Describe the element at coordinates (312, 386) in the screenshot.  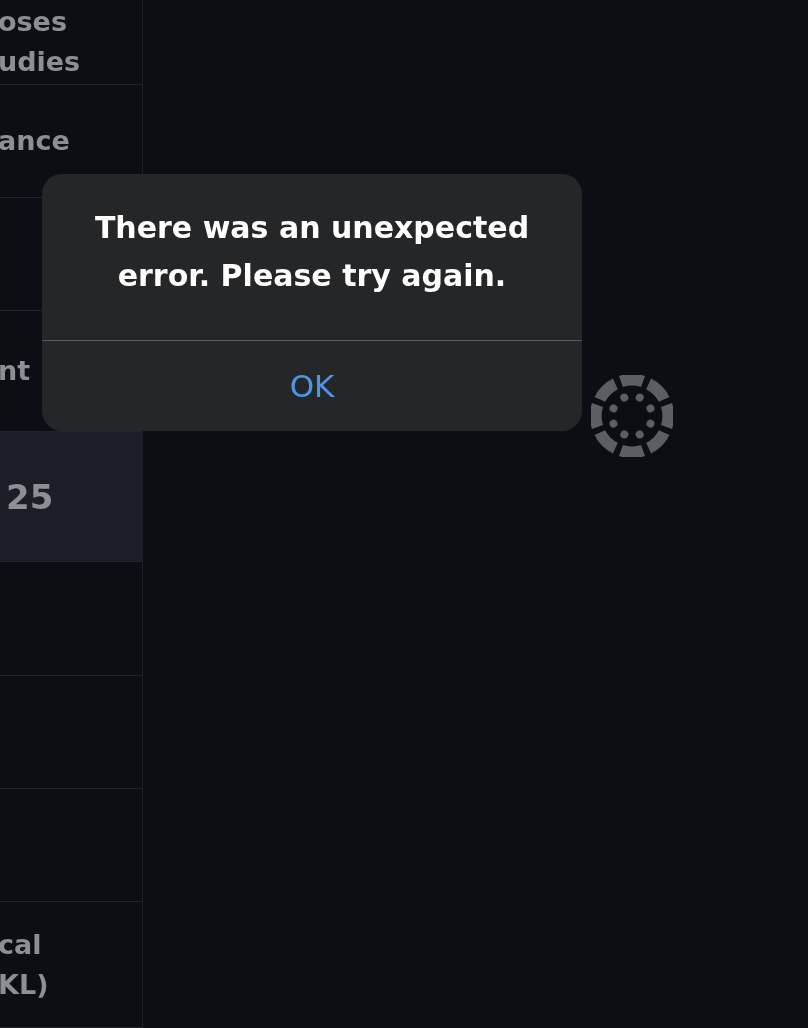
I see `ok-button: OK` at that location.